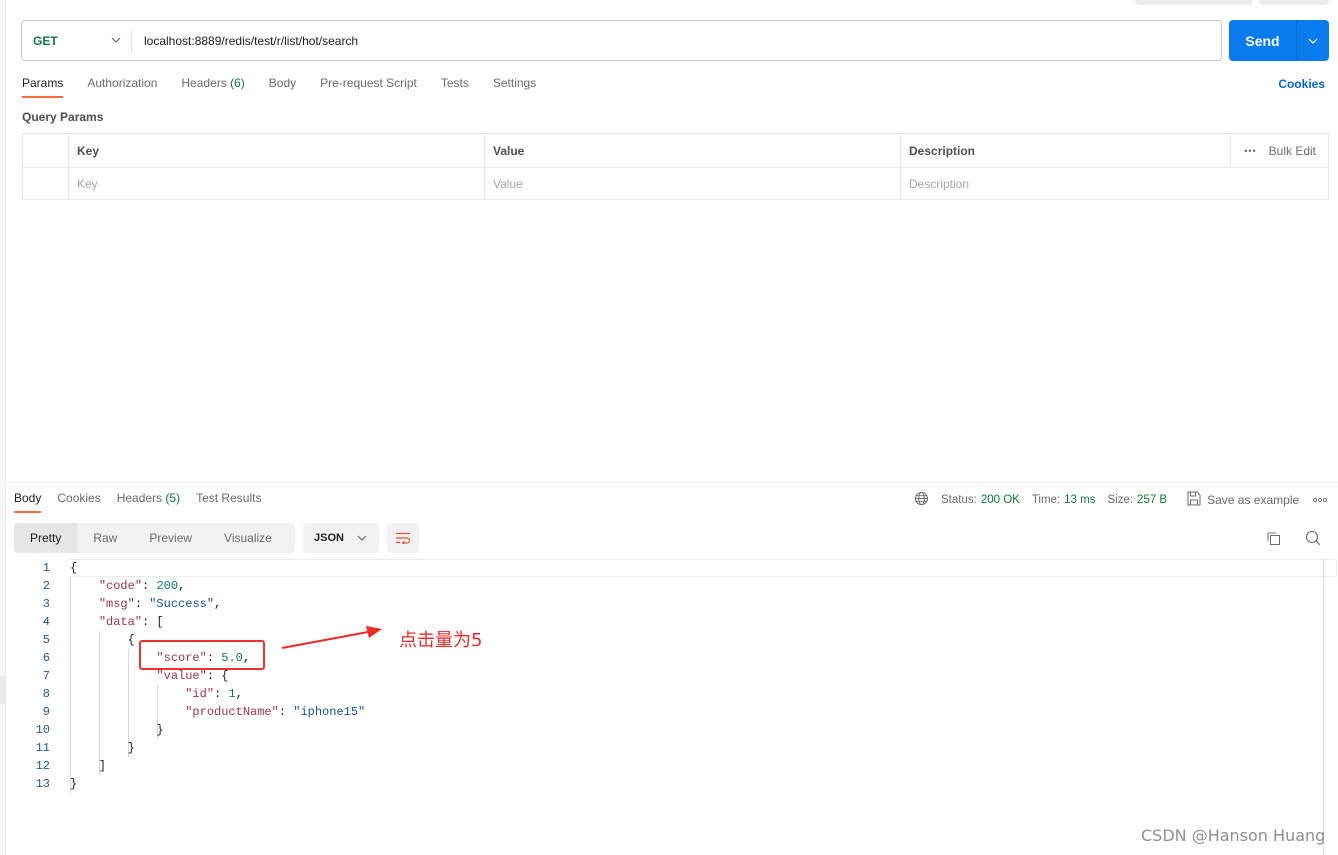 Image resolution: width=1338 pixels, height=855 pixels. Describe the element at coordinates (660, 766) in the screenshot. I see `code-line: 12 ]` at that location.